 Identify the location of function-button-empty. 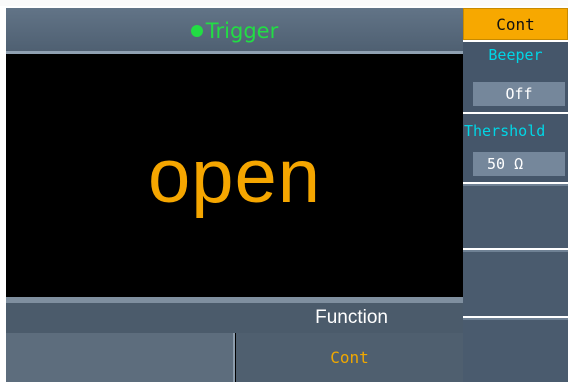
(120, 357).